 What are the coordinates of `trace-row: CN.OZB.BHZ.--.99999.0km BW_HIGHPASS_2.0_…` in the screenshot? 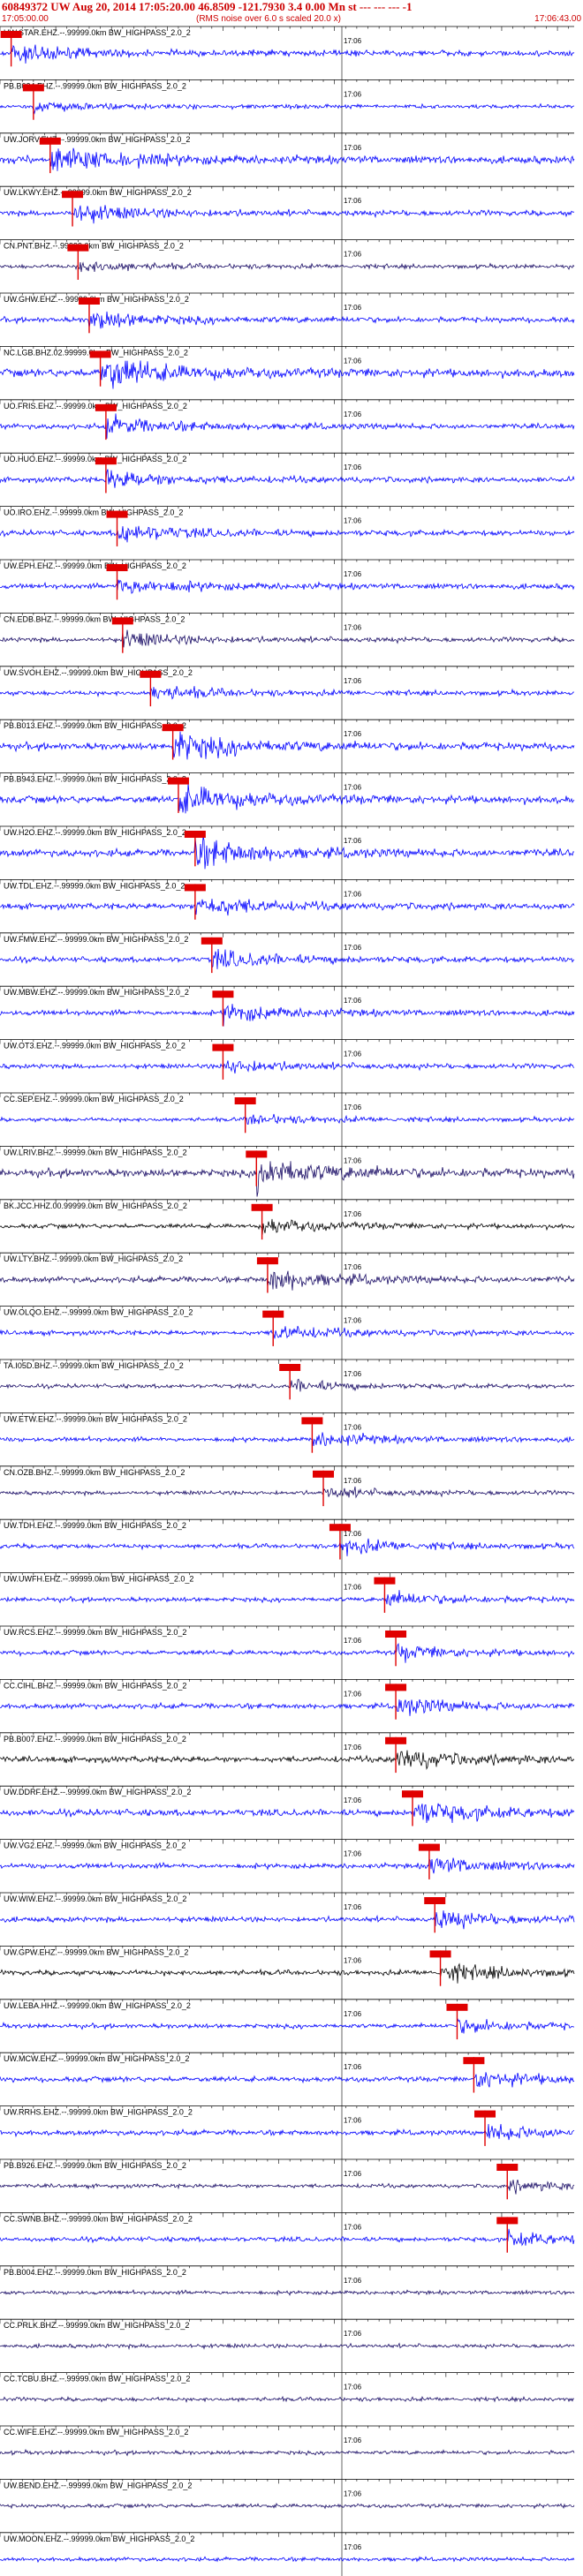 It's located at (287, 1486).